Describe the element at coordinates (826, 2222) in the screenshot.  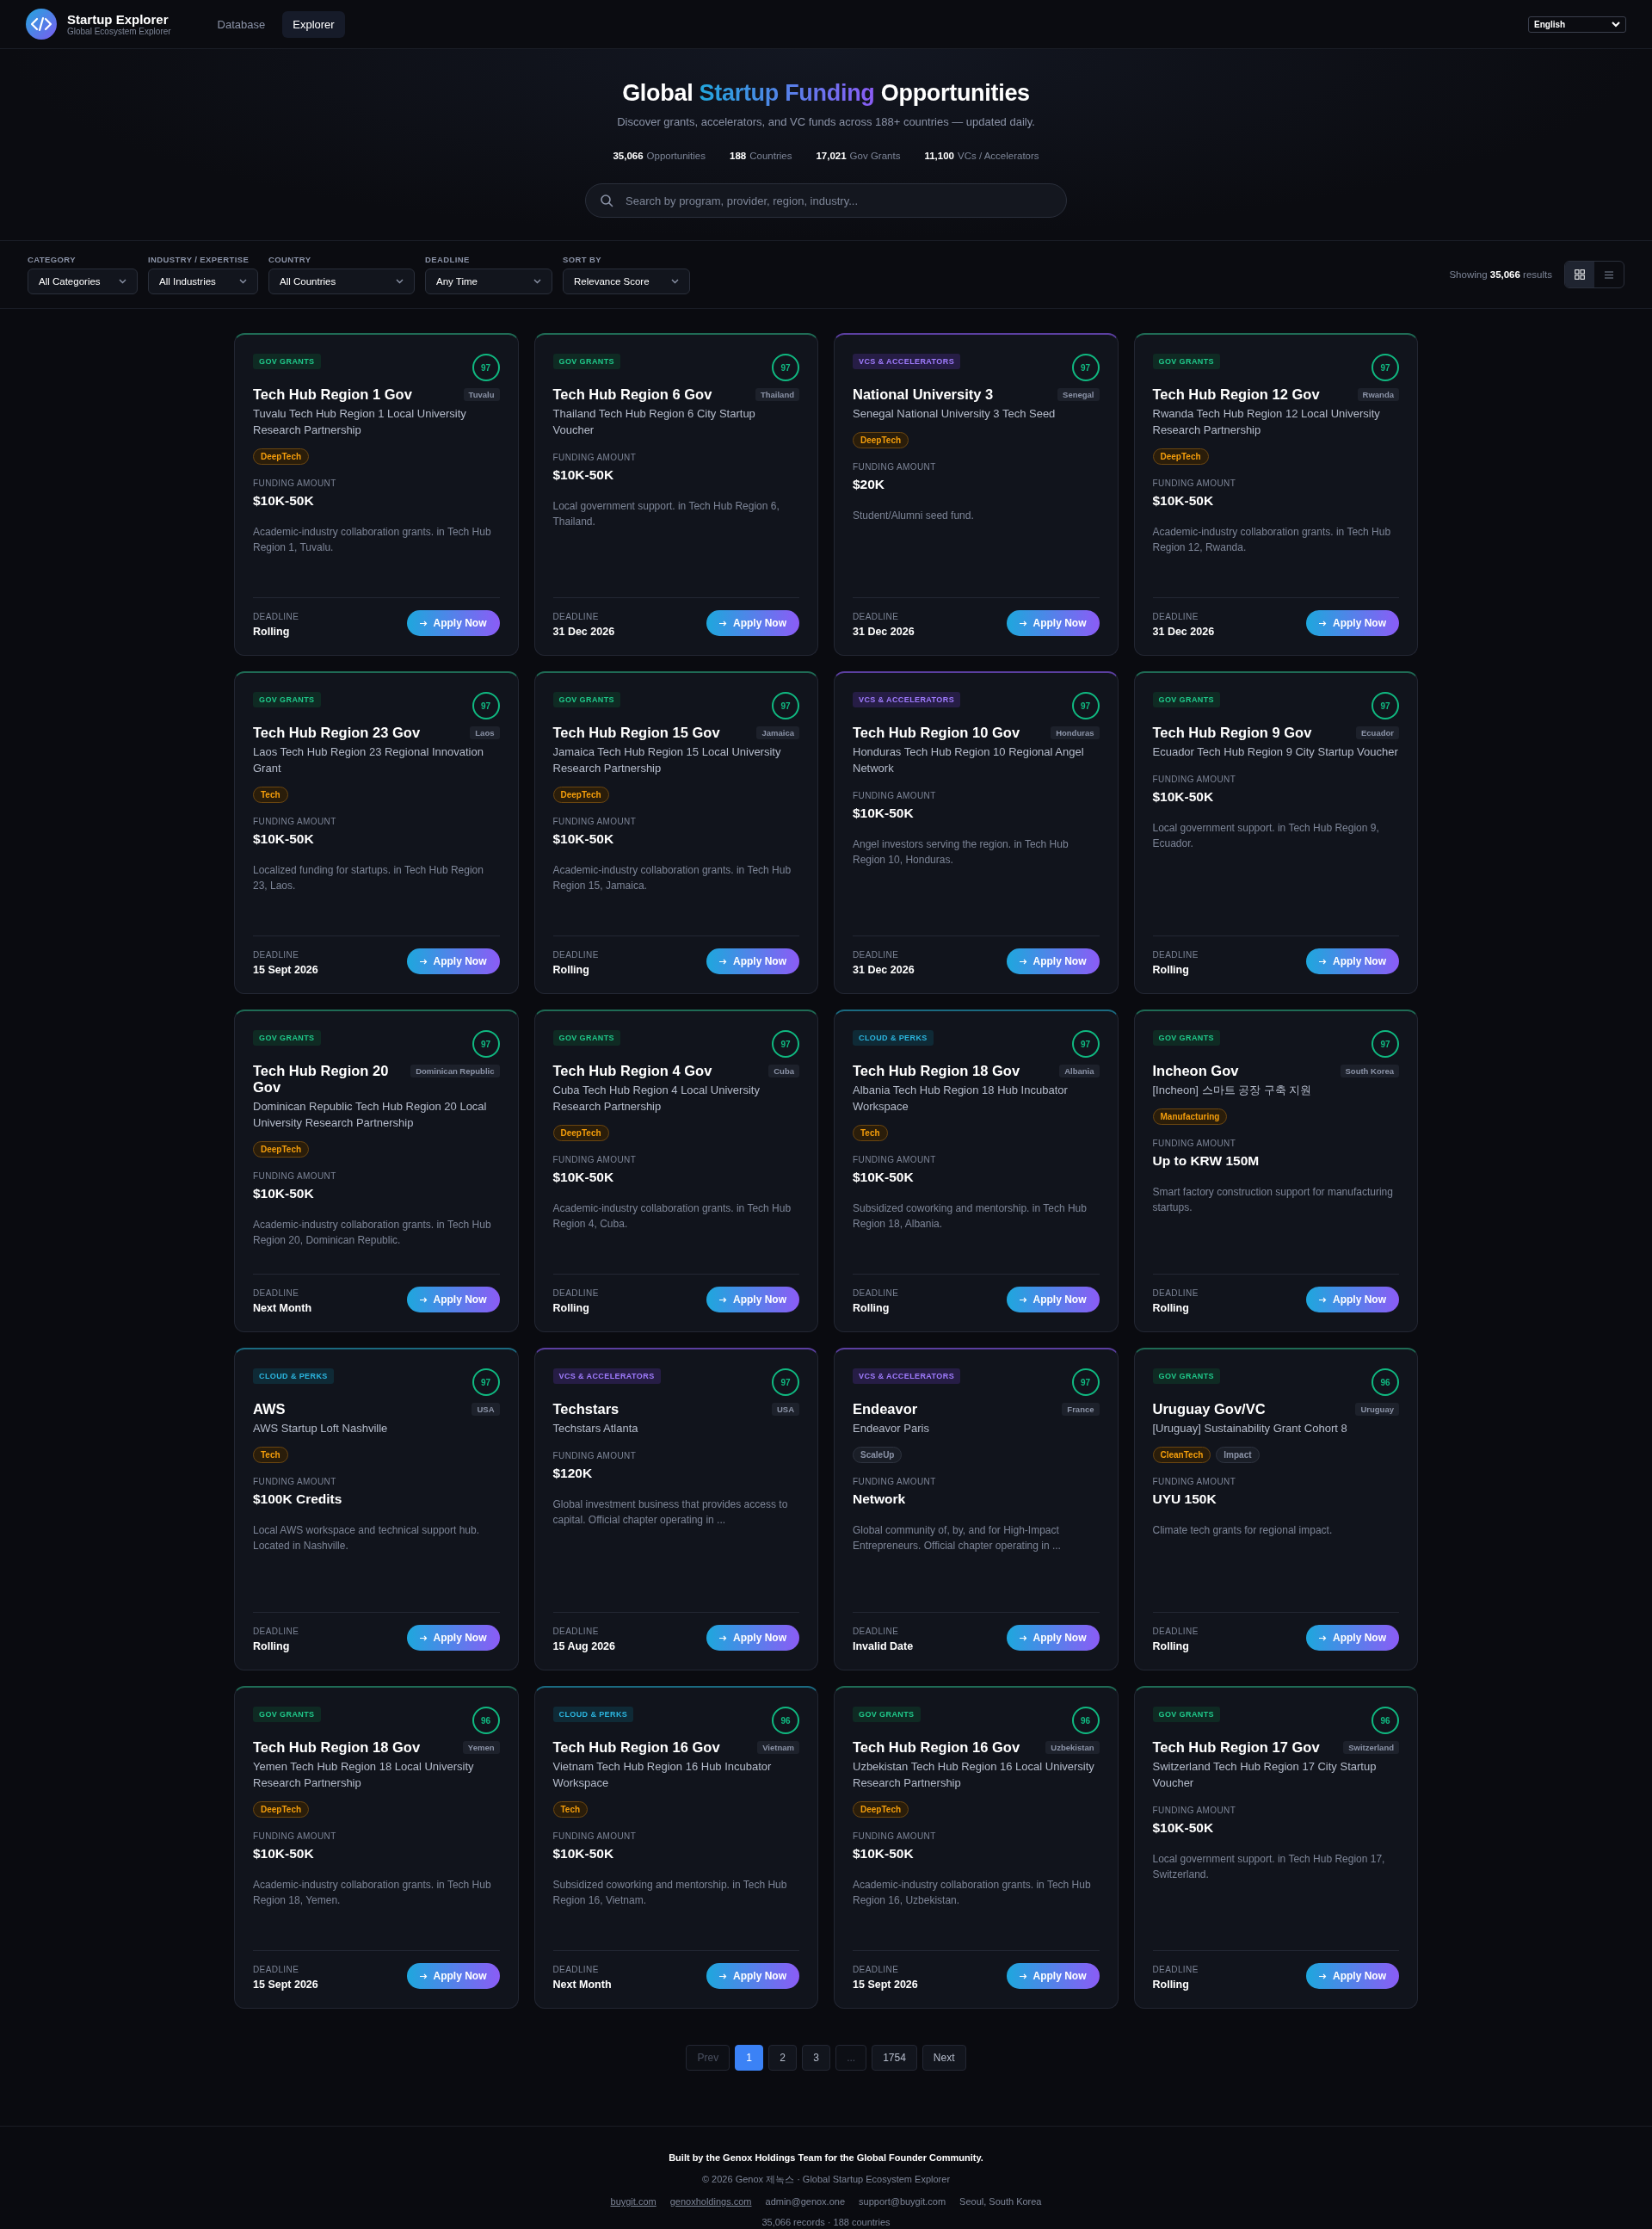
I see `records-count: 35,066 records · 188 countries` at that location.